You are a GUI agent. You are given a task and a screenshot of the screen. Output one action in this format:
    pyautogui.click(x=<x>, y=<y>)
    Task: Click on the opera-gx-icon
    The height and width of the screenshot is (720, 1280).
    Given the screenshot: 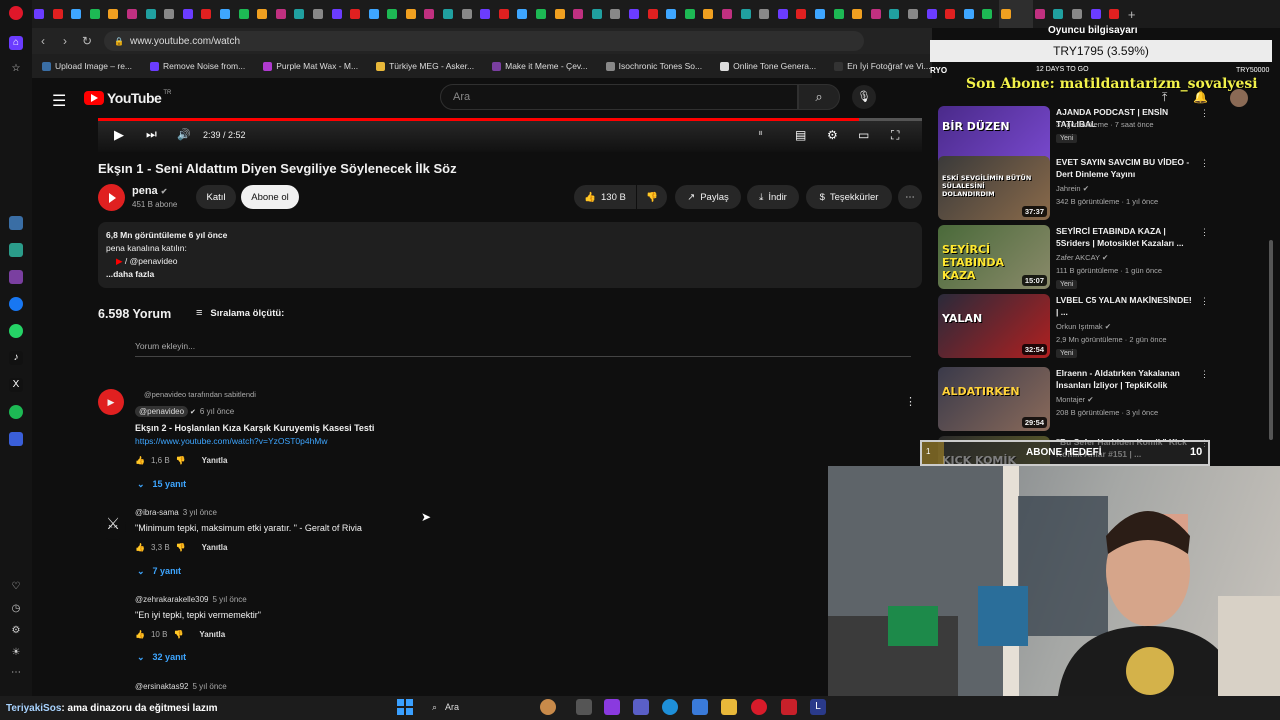 What is the action you would take?
    pyautogui.click(x=789, y=707)
    